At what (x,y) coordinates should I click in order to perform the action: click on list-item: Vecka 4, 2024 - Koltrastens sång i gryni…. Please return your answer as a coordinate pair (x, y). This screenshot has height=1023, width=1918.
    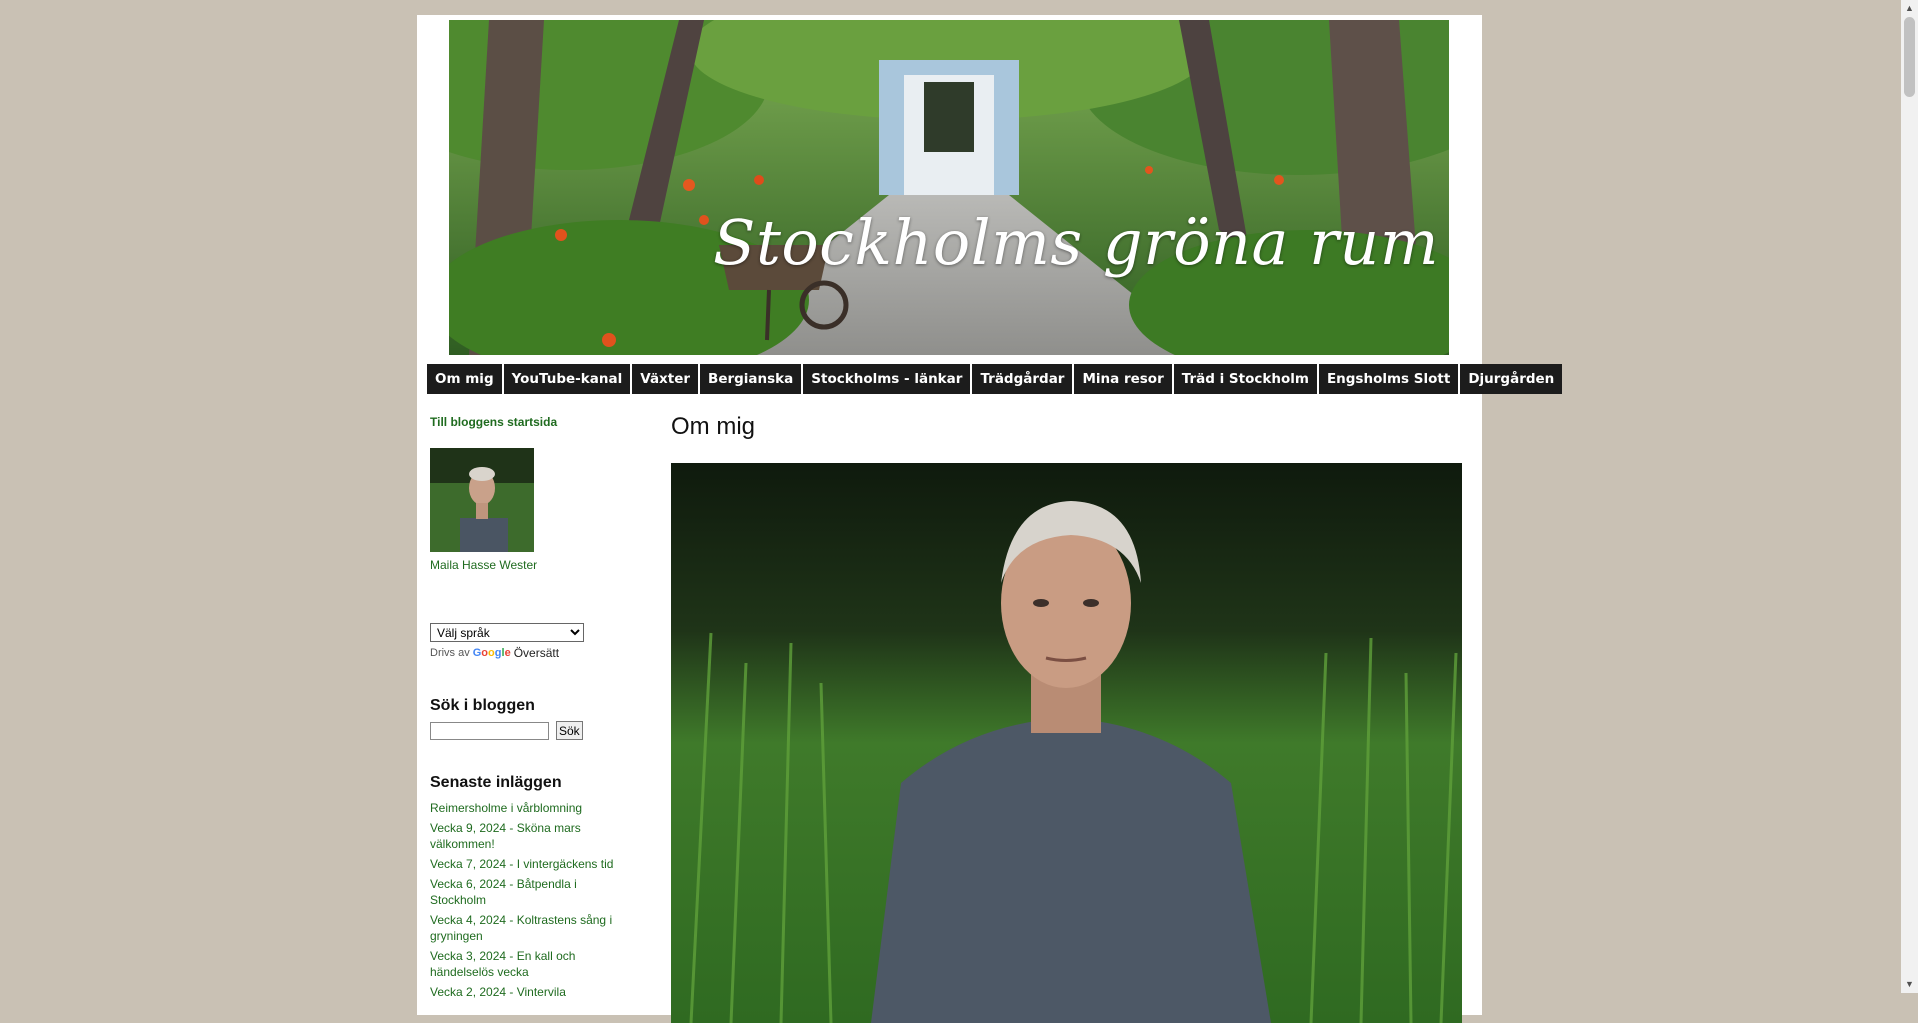
    Looking at the image, I should click on (525, 928).